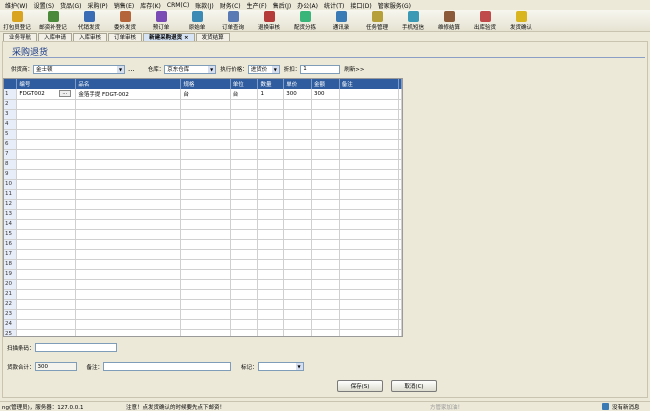  Describe the element at coordinates (203, 174) in the screenshot. I see `table-row: 9` at that location.